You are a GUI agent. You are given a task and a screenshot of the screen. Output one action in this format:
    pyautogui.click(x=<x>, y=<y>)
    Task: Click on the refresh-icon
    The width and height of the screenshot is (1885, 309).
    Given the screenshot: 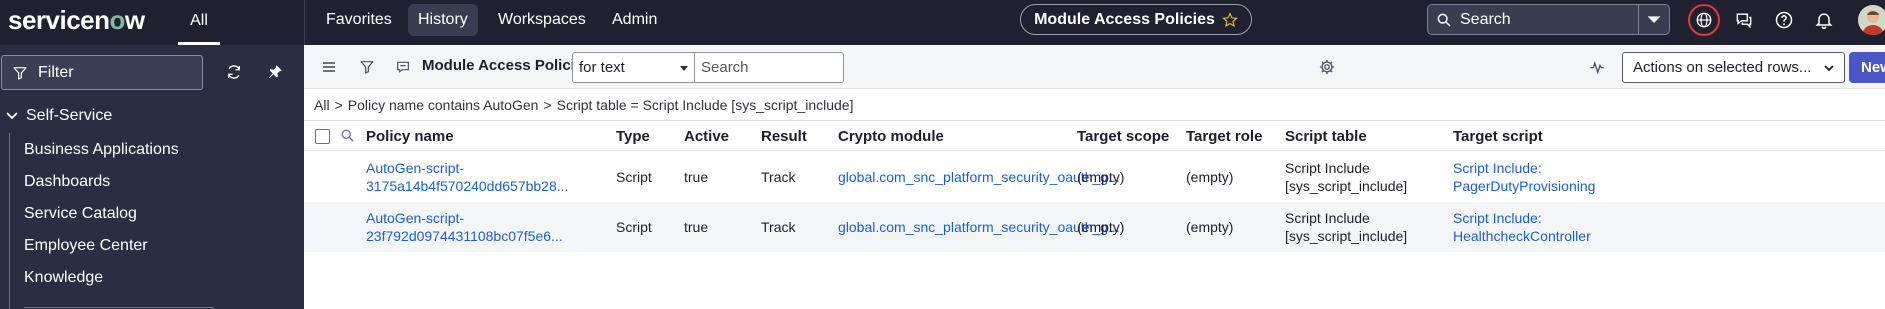 What is the action you would take?
    pyautogui.click(x=234, y=72)
    